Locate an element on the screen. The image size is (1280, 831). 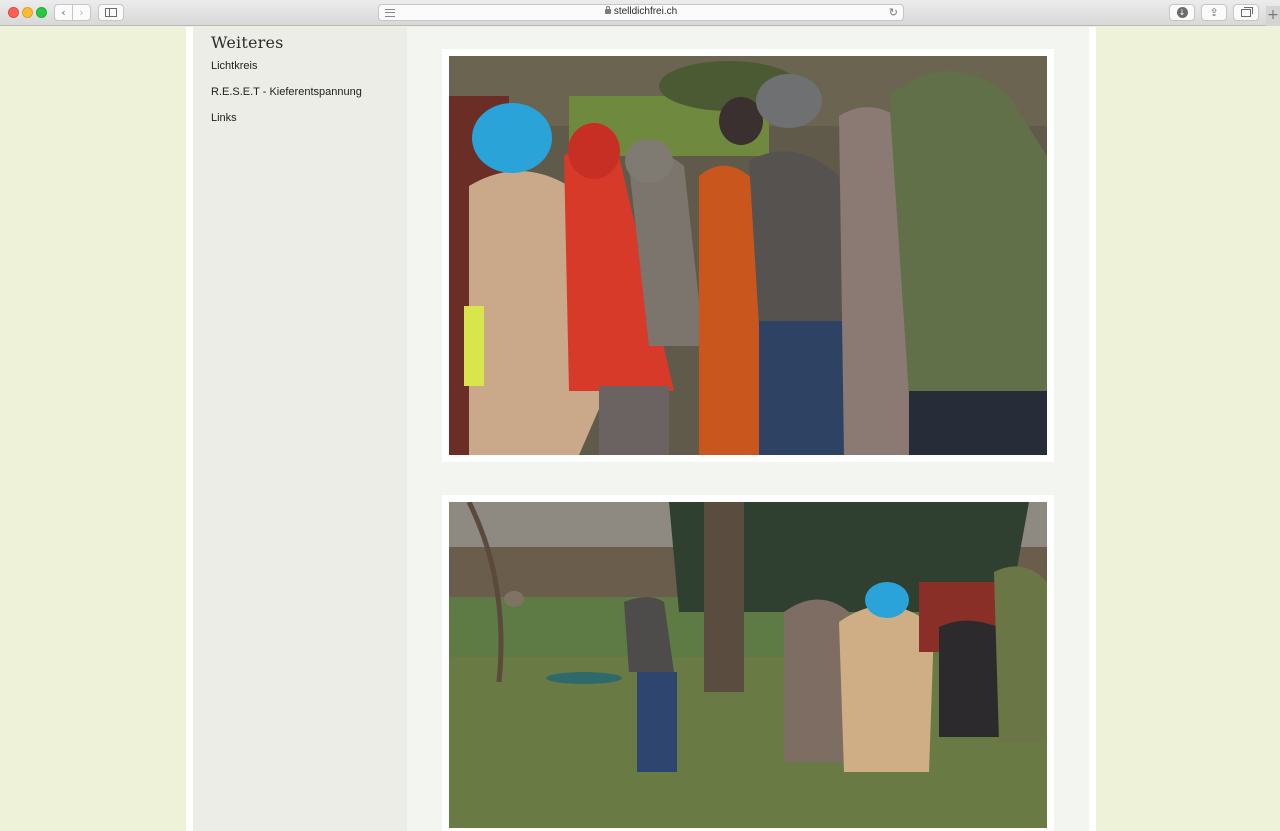
downloads-button: ↓ is located at coordinates (1182, 12).